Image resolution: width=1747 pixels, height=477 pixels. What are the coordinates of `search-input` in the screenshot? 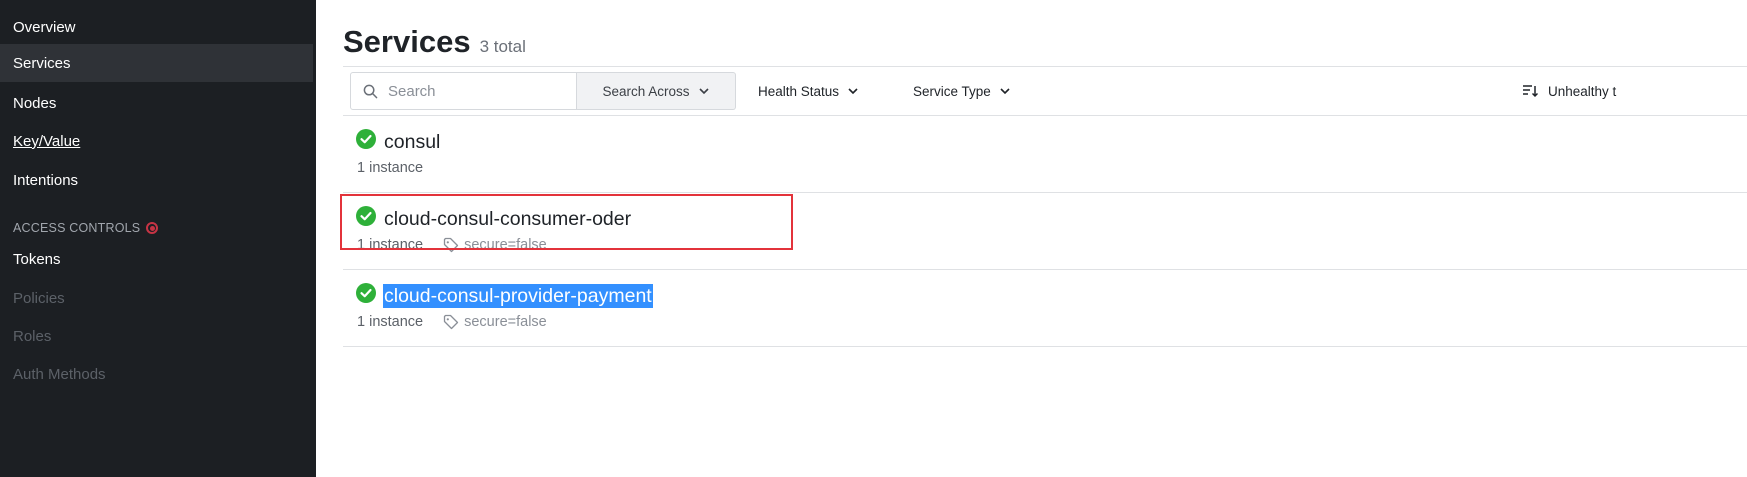 It's located at (478, 91).